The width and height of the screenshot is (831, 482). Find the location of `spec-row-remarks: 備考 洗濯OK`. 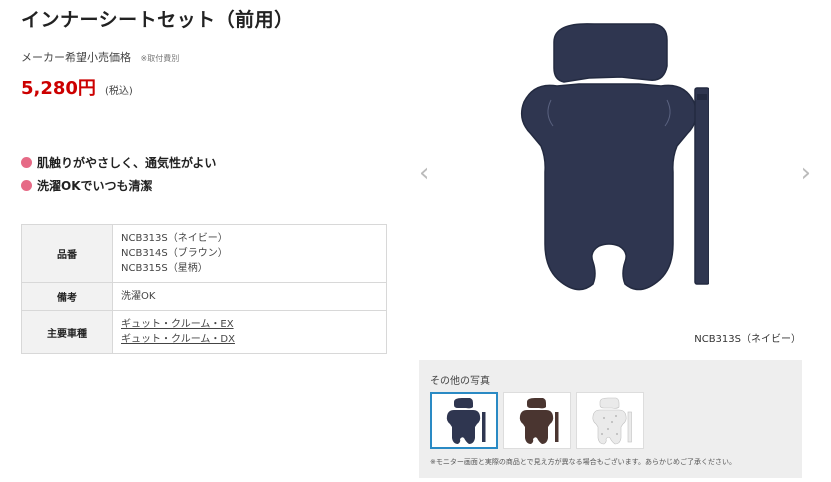

spec-row-remarks: 備考 洗濯OK is located at coordinates (204, 296).